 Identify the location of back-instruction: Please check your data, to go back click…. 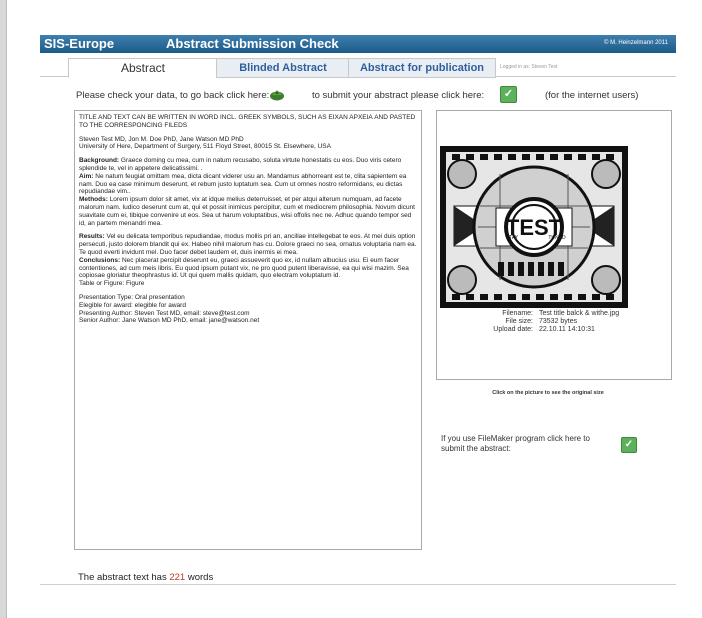
(173, 95).